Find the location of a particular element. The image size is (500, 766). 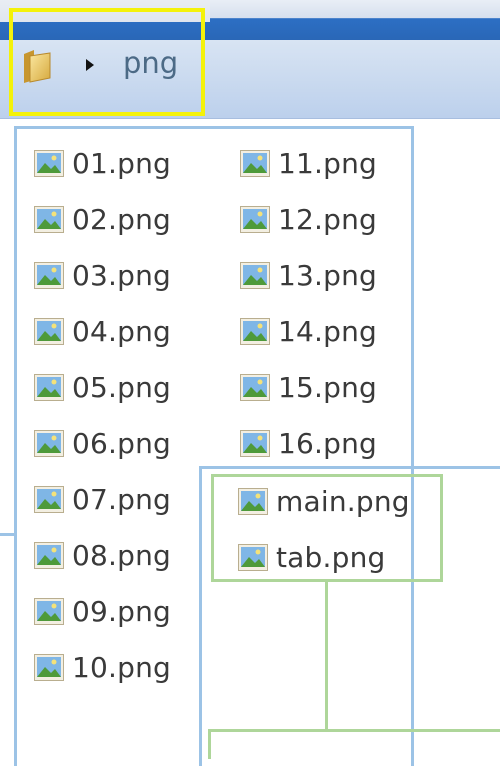

annotation-connector-blue is located at coordinates (7, 534).